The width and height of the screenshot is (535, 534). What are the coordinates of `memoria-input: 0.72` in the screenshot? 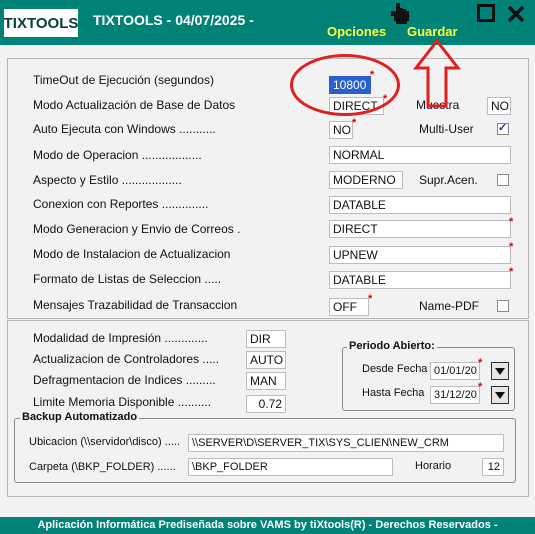 It's located at (266, 404).